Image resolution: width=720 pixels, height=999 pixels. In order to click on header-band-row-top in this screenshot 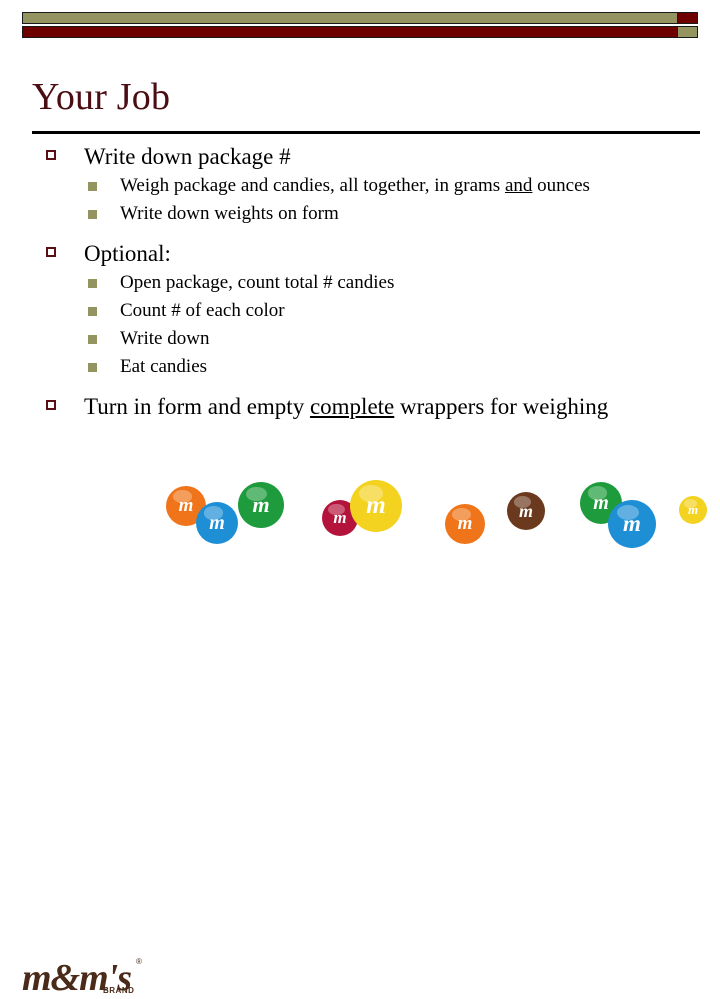, I will do `click(360, 18)`.